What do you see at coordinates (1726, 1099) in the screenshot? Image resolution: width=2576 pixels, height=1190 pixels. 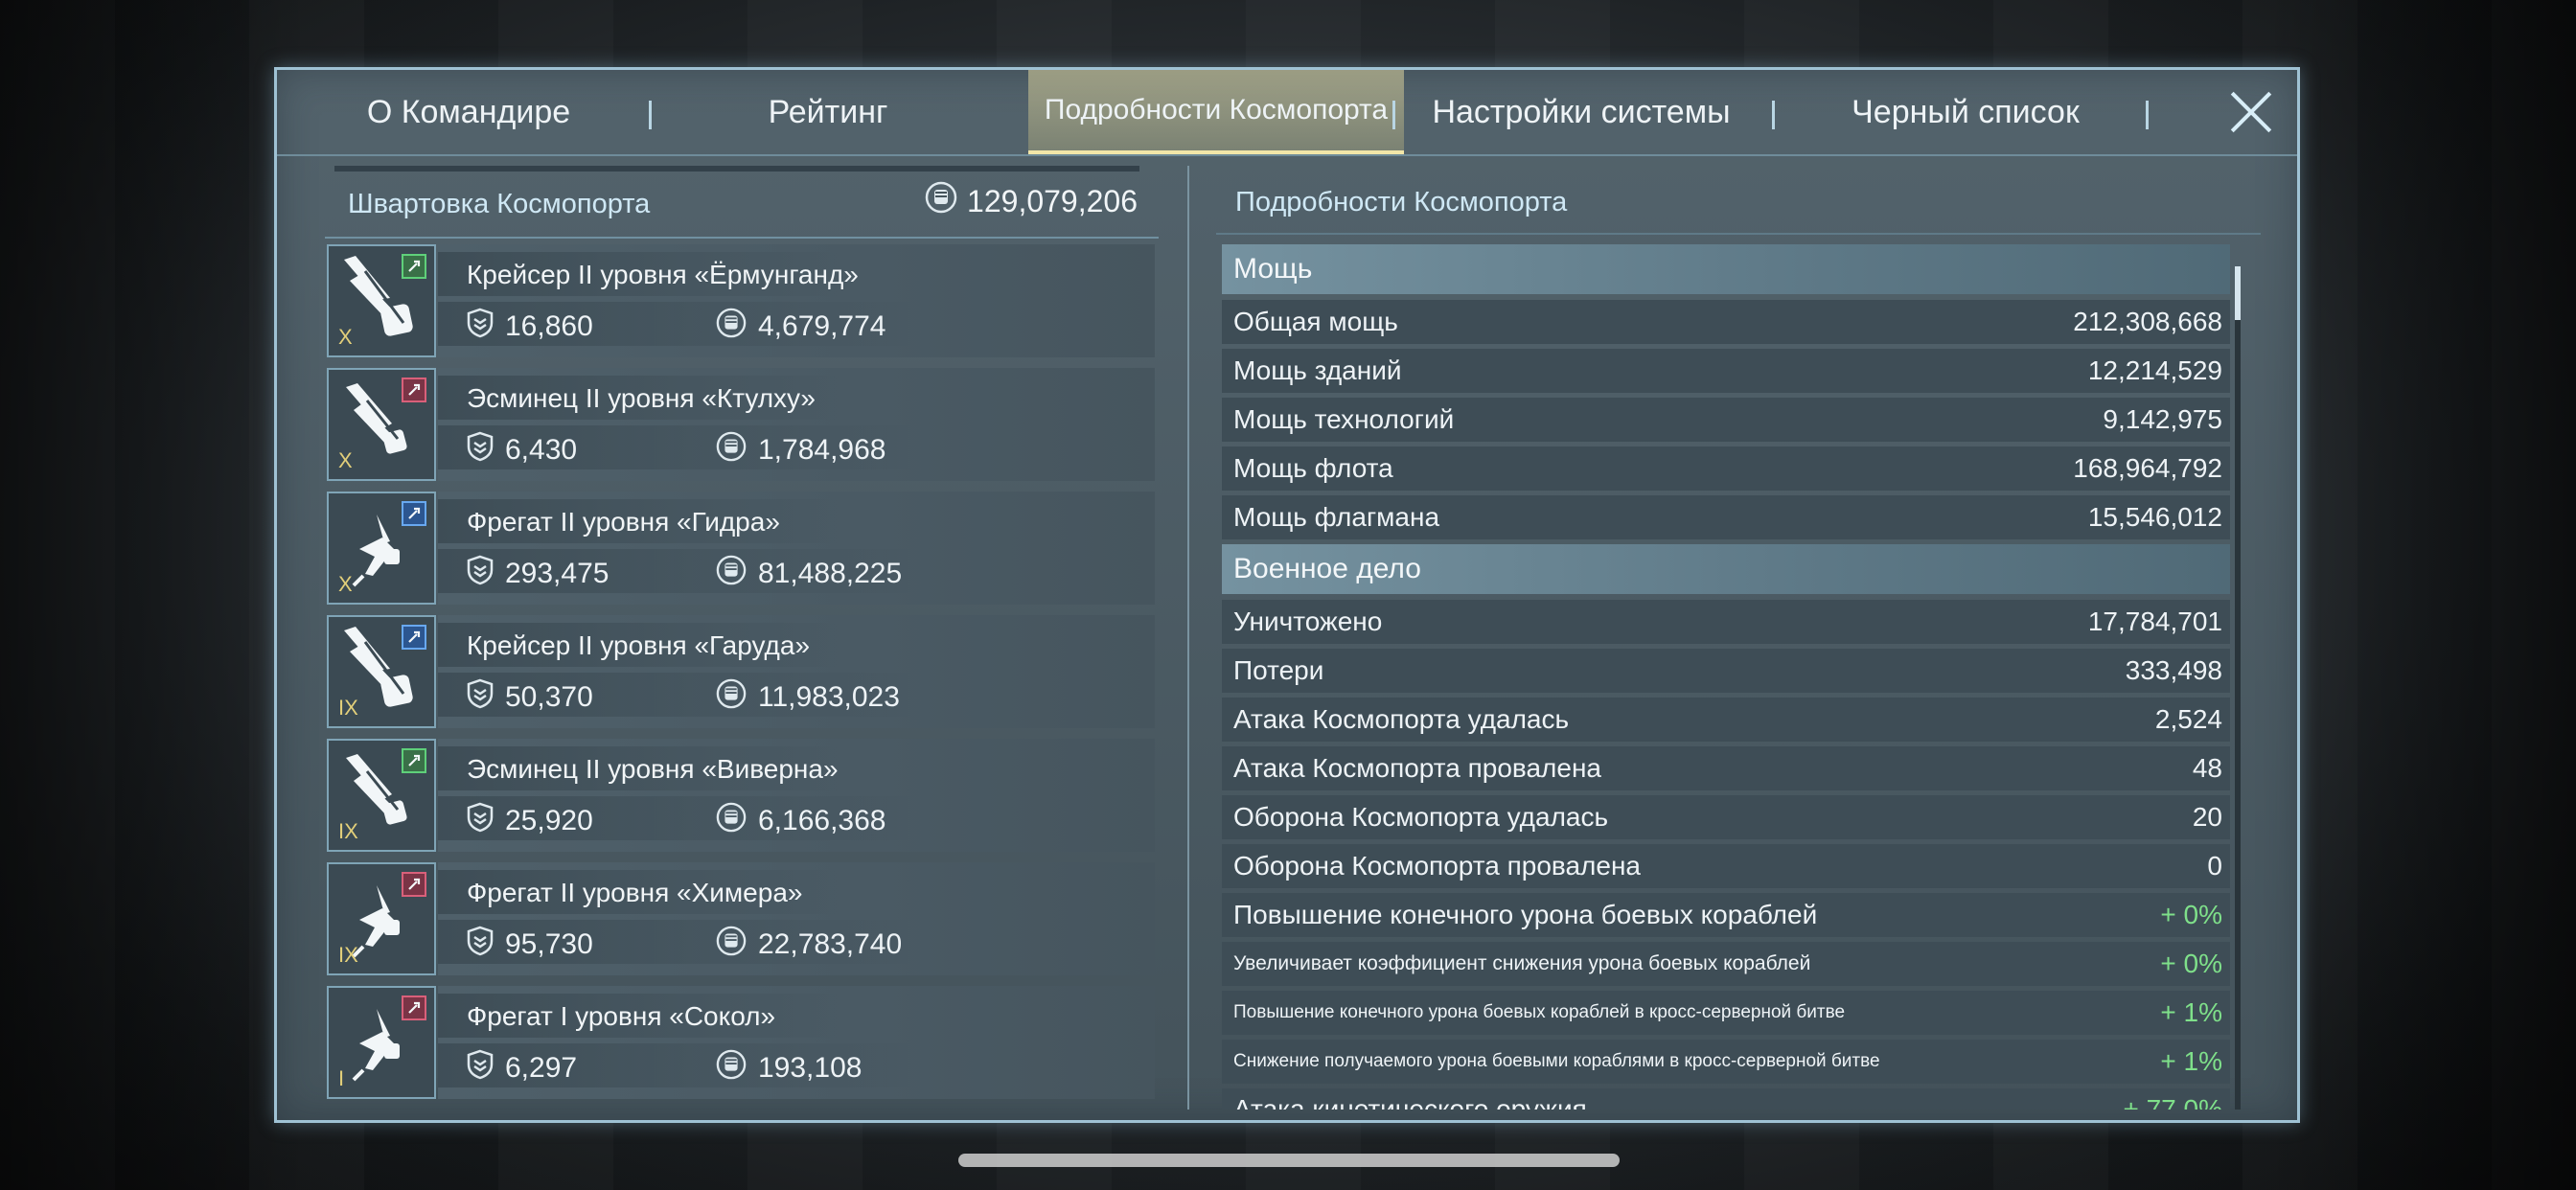 I see `stat-row: Атака кинетического оружия + 77.0%` at bounding box center [1726, 1099].